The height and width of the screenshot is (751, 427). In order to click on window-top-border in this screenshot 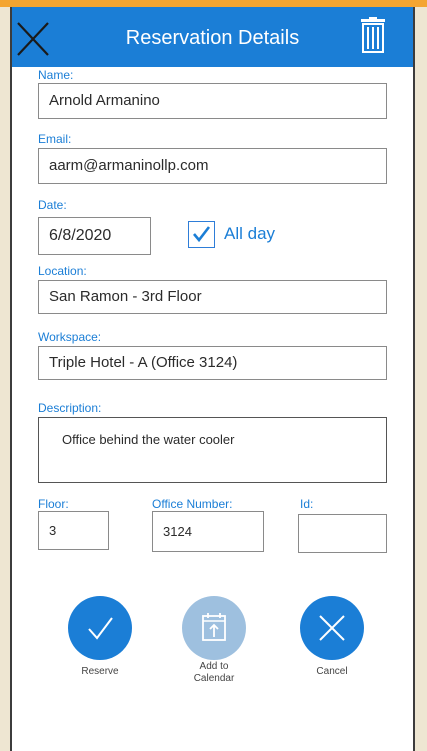, I will do `click(213, 3)`.